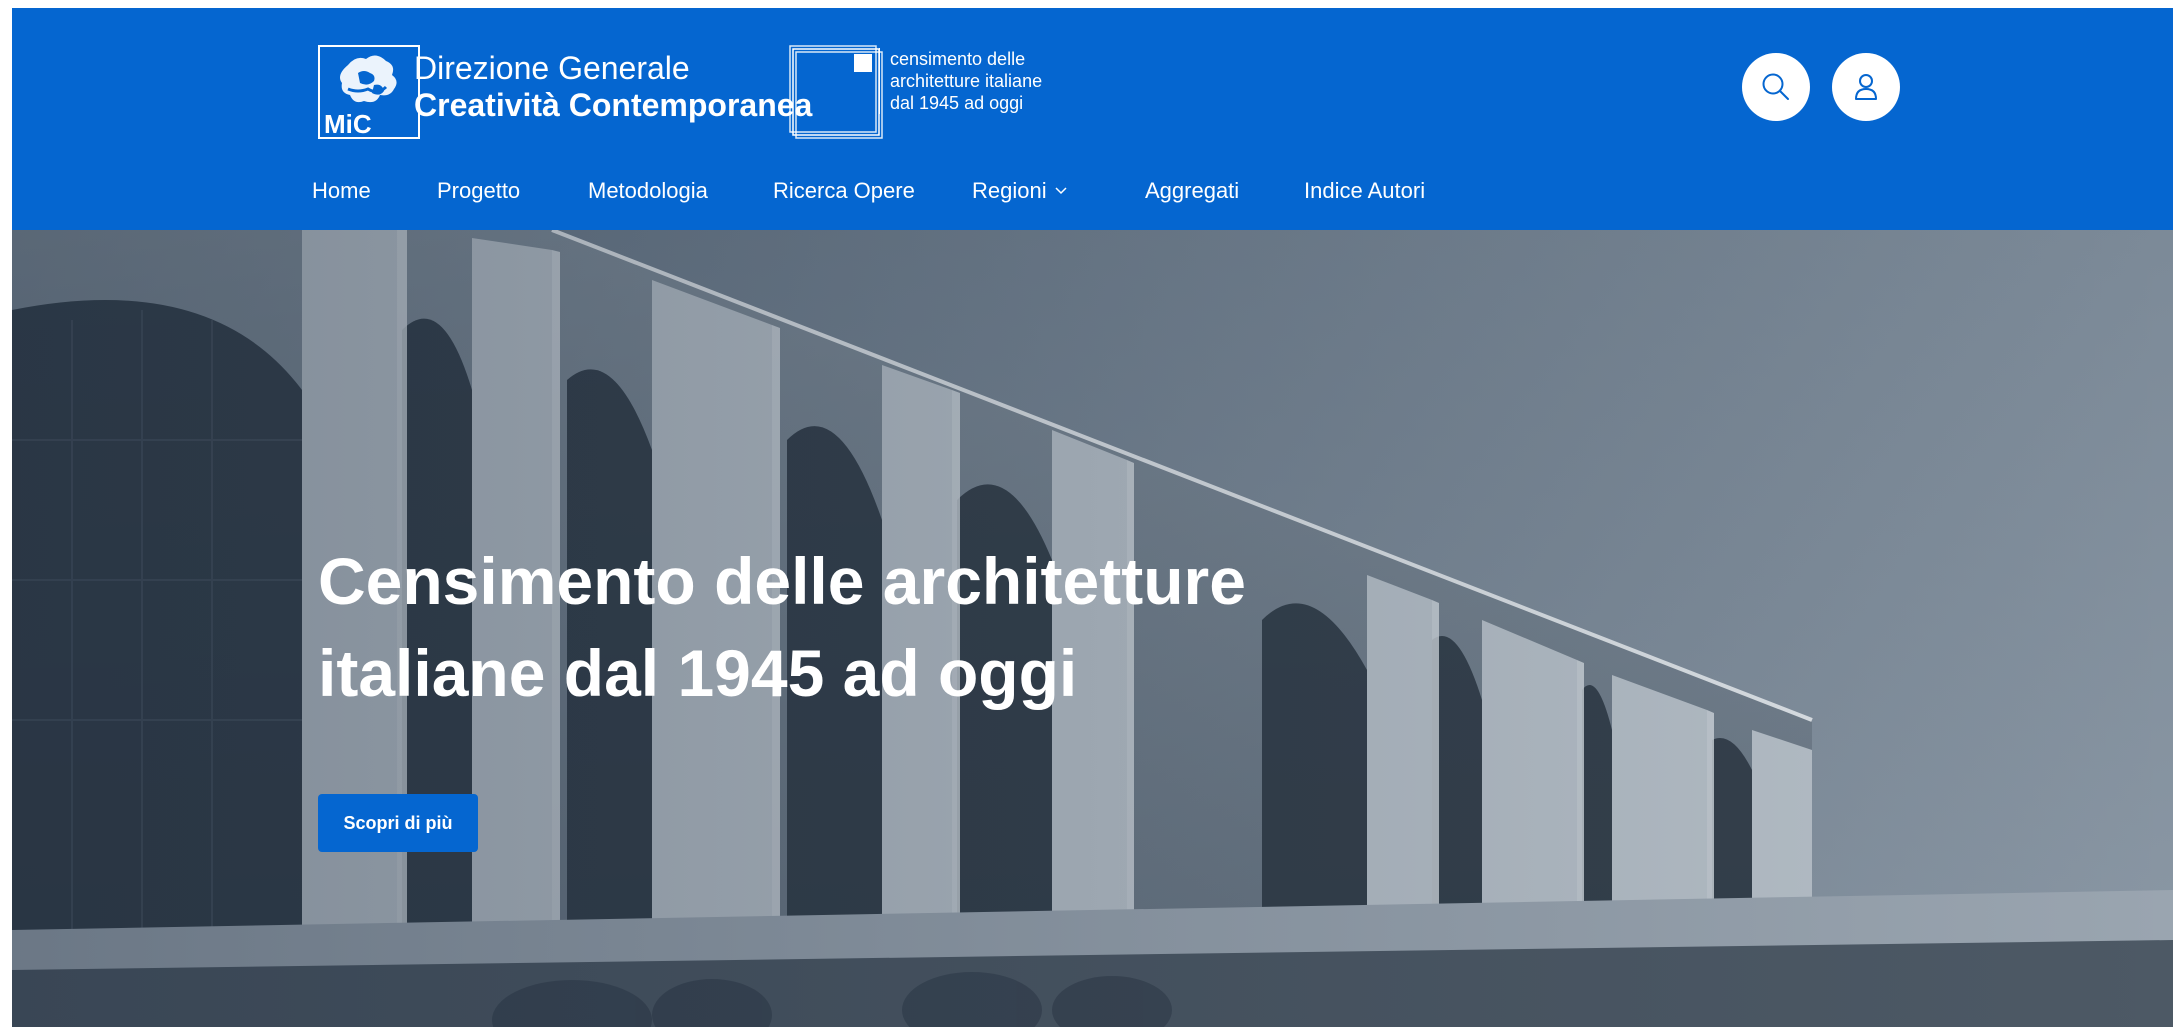  What do you see at coordinates (613, 105) in the screenshot?
I see `organization-title-line2: Creatività Contemporanea` at bounding box center [613, 105].